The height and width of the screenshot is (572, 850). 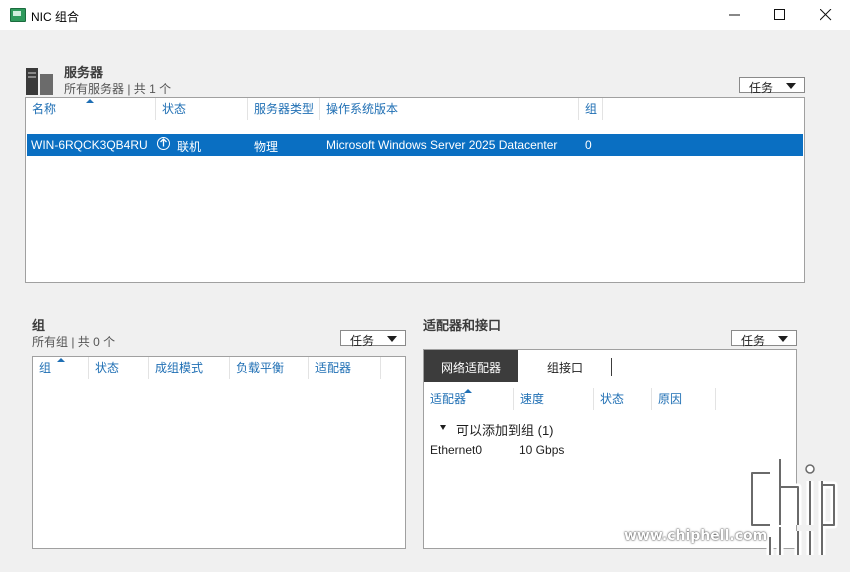 What do you see at coordinates (565, 366) in the screenshot?
I see `tab-team-interfaces: 组接口` at bounding box center [565, 366].